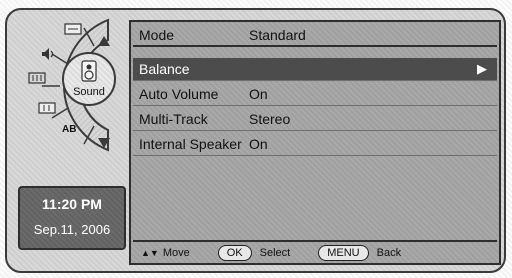 This screenshot has width=512, height=278. I want to click on back-label: Back, so click(389, 252).